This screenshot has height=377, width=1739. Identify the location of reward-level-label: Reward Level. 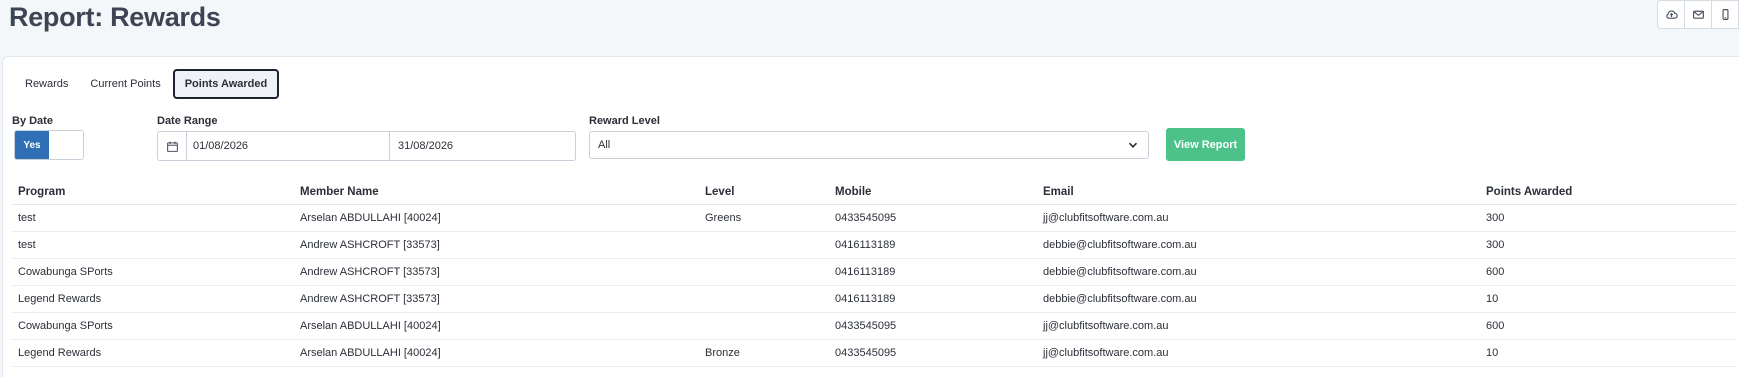
(624, 121).